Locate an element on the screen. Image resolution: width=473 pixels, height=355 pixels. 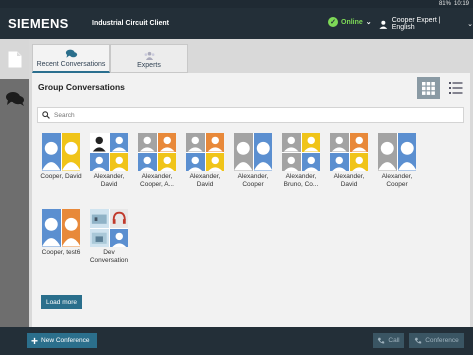
rail-item-conversations is located at coordinates (14, 99).